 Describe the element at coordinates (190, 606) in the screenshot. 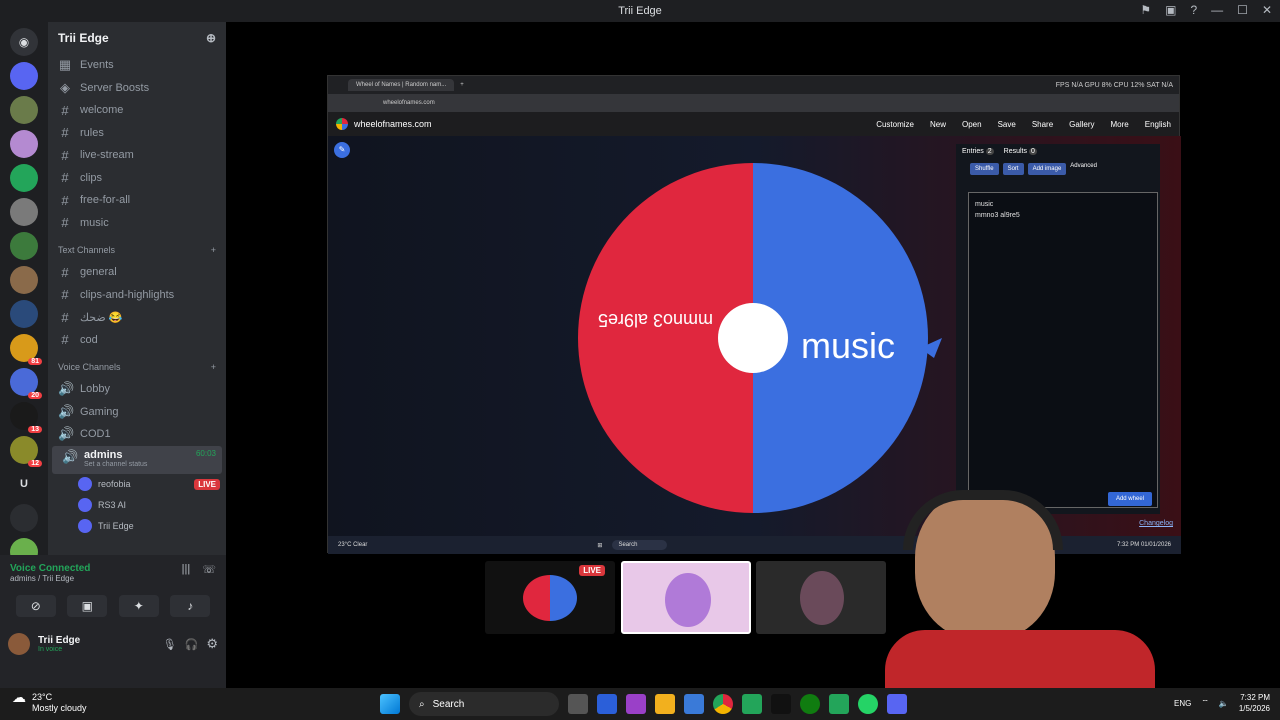

I see `soundboard-button: ♪` at that location.